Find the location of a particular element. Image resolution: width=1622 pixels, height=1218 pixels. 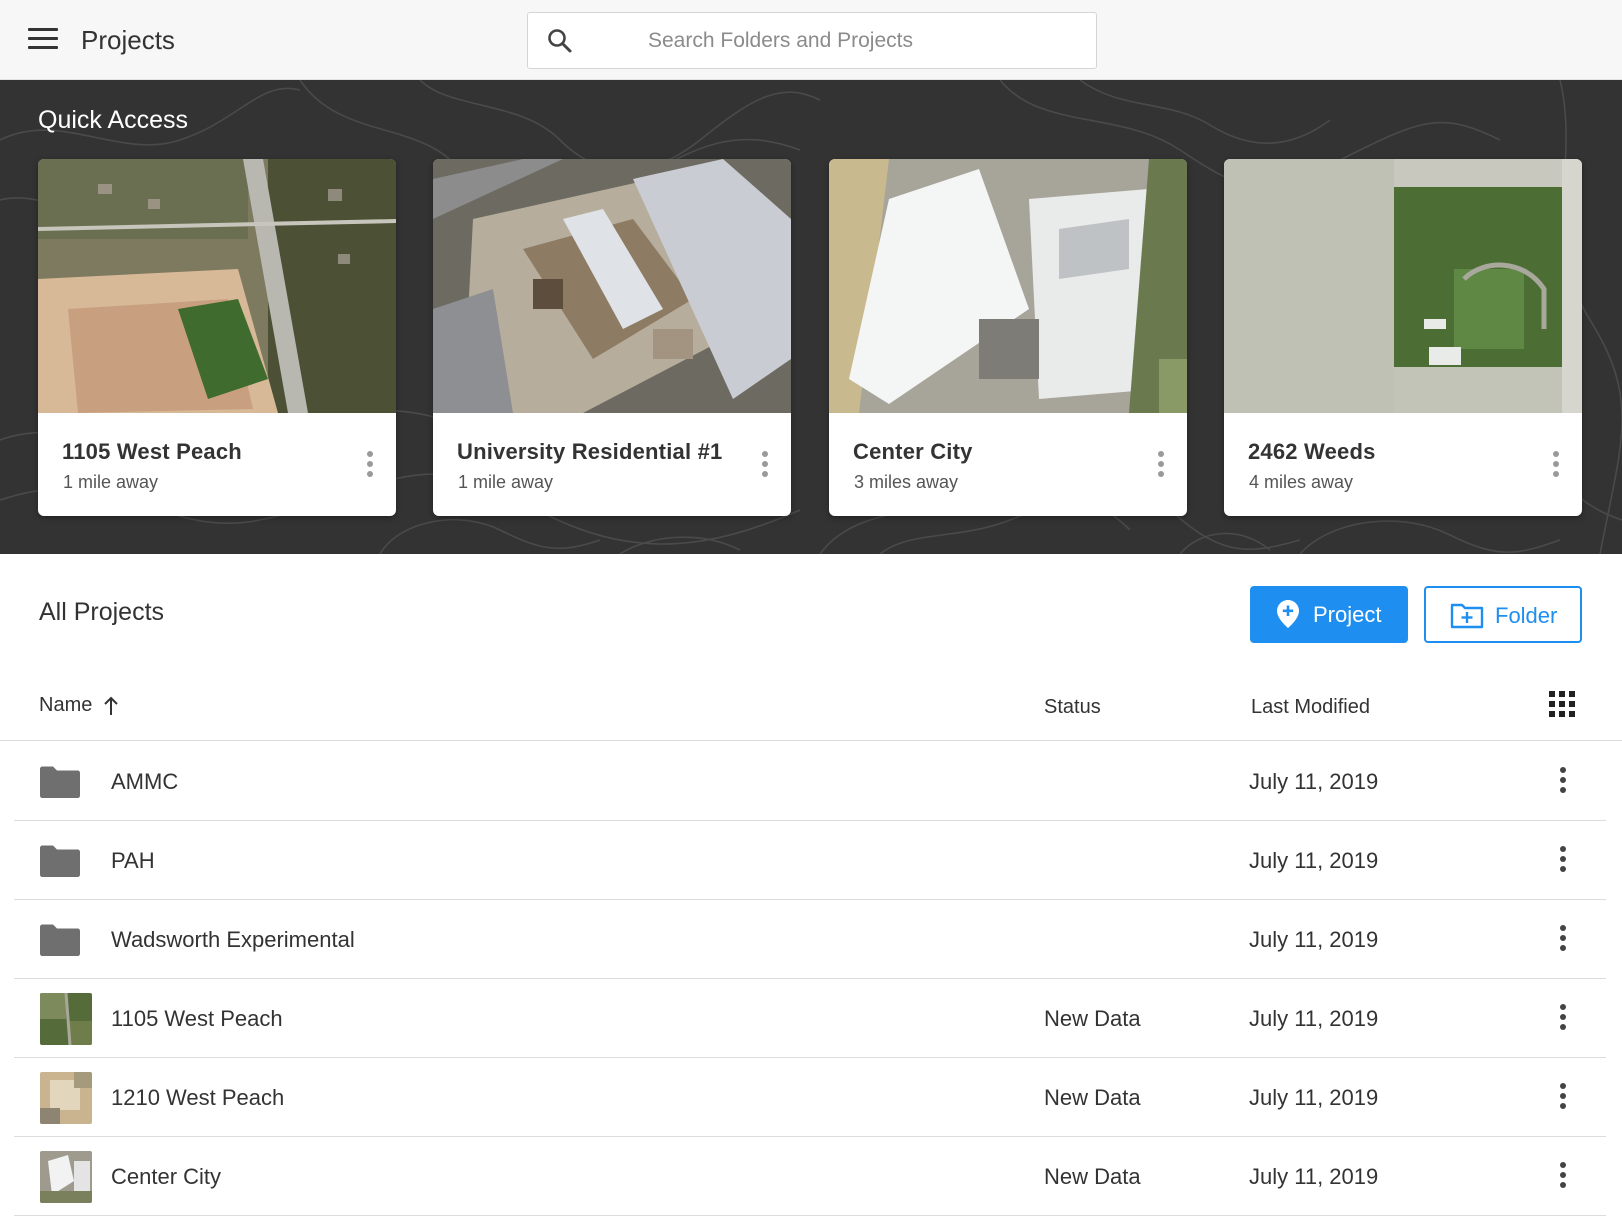

grid-view-icon is located at coordinates (1562, 704).